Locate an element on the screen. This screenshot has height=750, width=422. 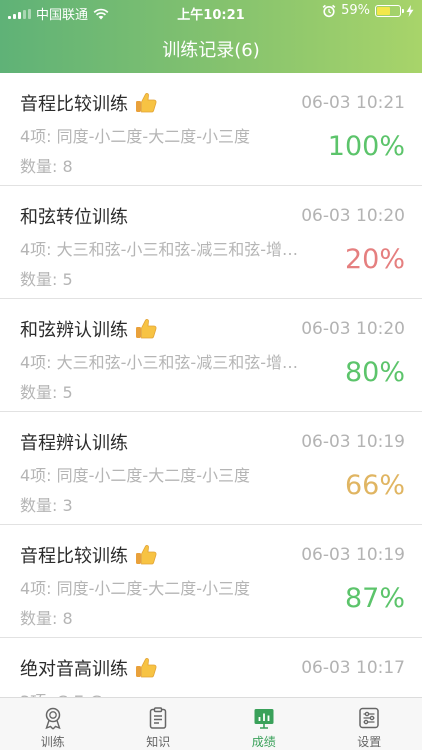
record-row: 绝对音高训练 06-03 10:17 3项: C-E-G is located at coordinates (211, 667).